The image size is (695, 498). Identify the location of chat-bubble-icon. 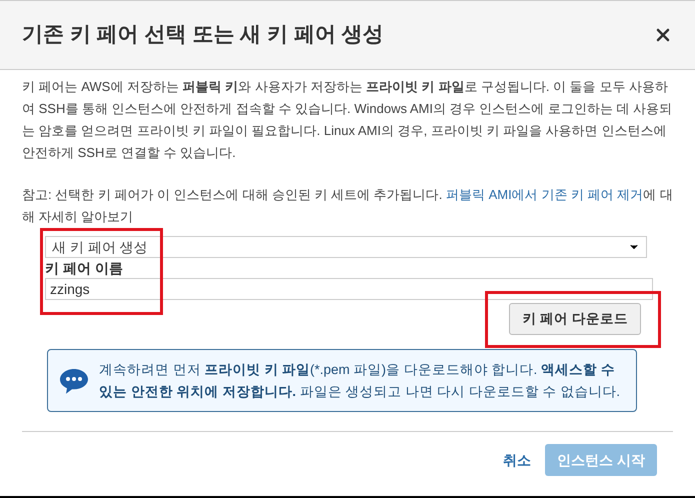
(74, 380).